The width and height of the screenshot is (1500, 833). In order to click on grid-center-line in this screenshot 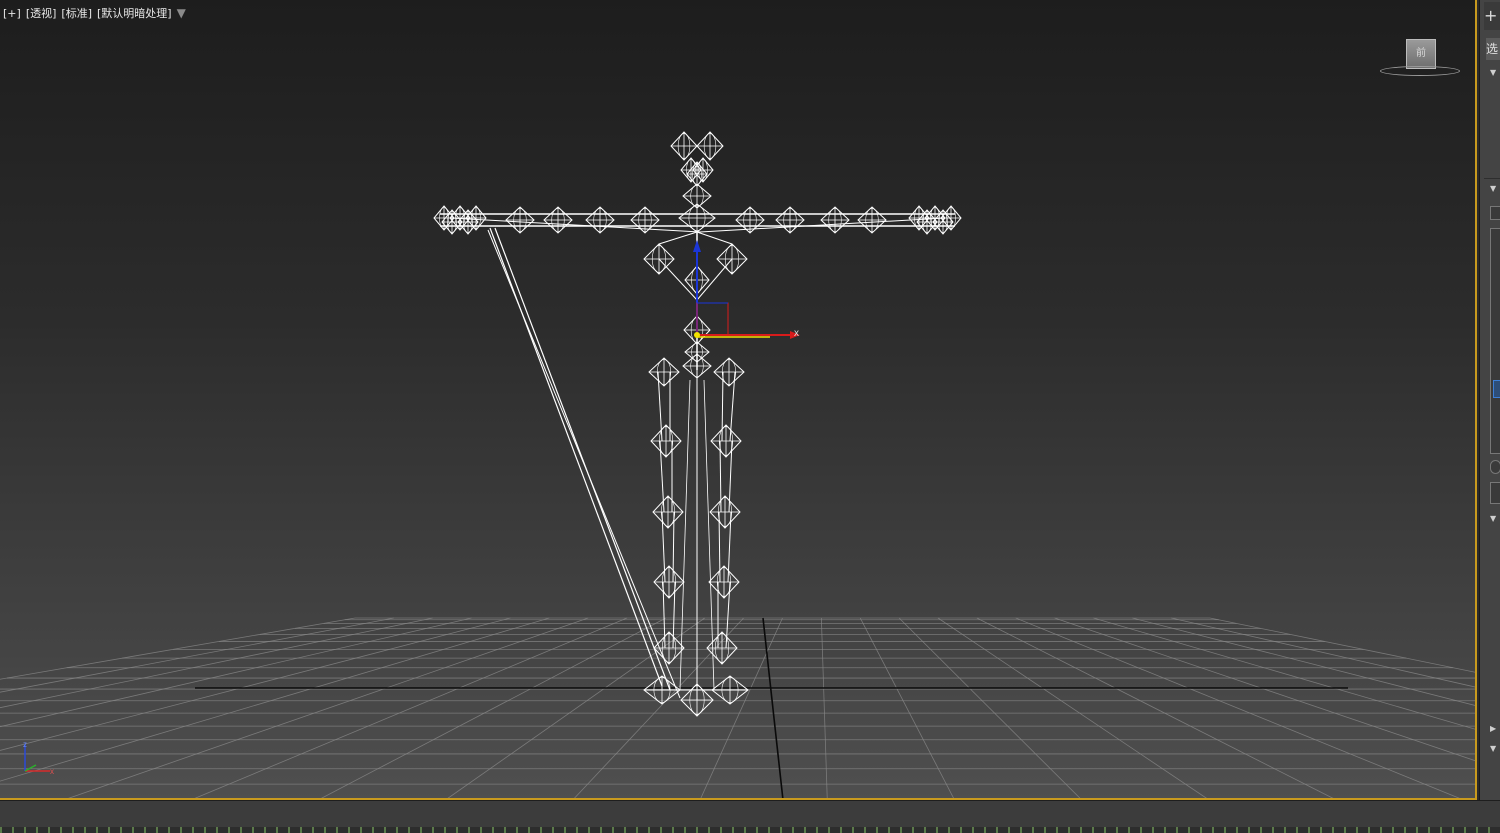, I will do `click(773, 708)`.